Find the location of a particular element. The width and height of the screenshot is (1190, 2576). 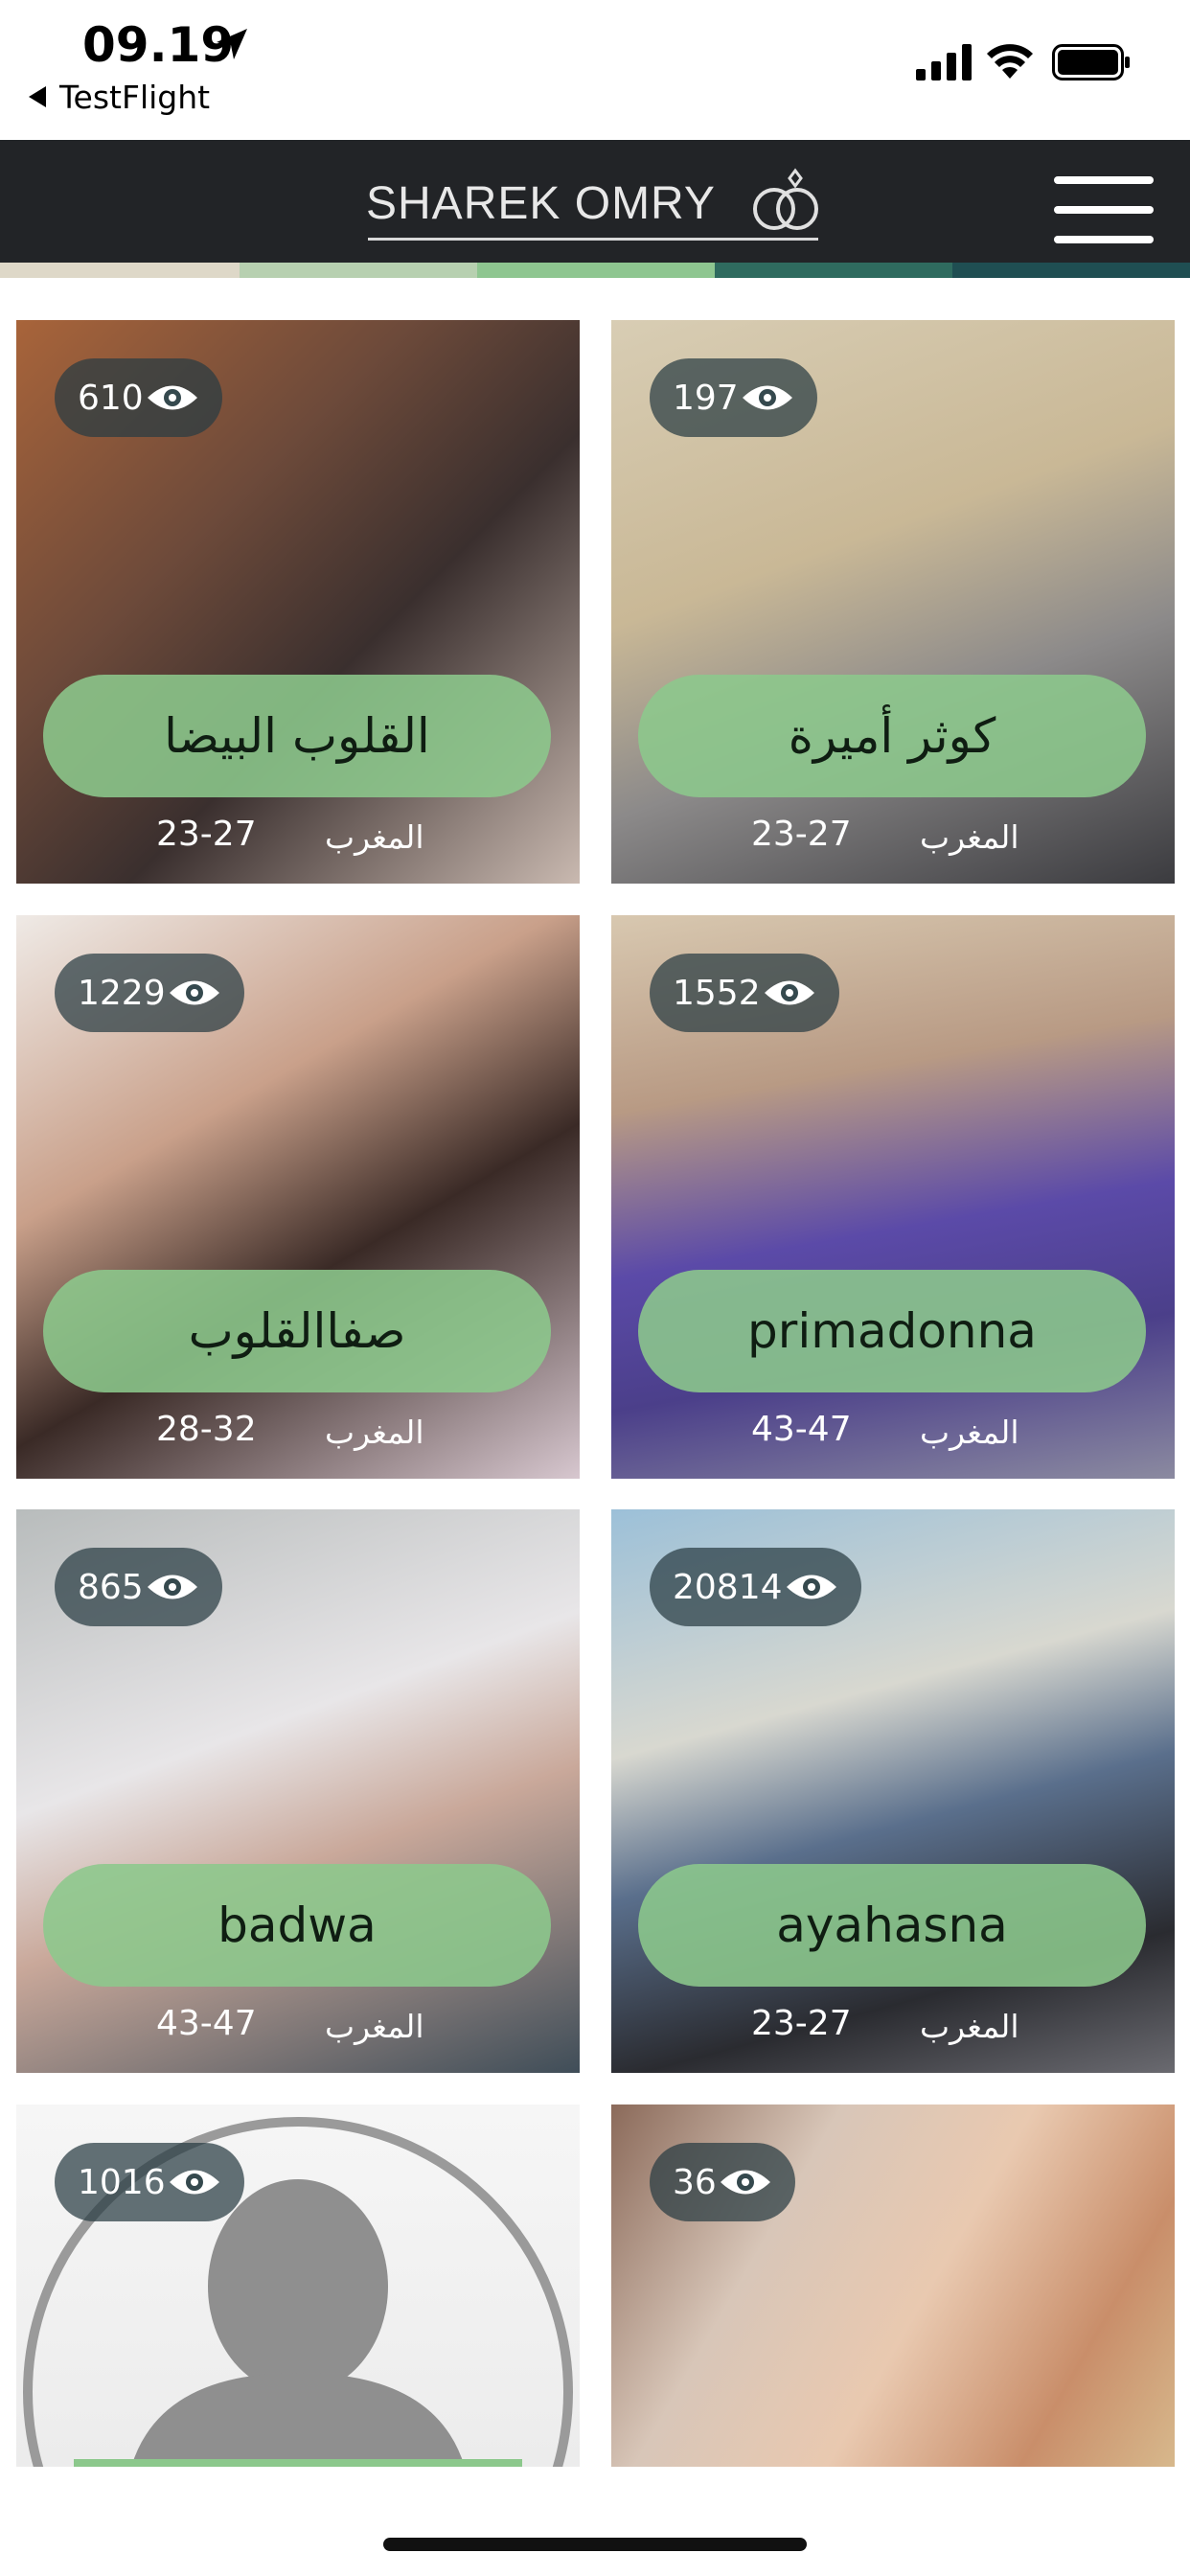

profile-card: 197 كوثر أميرة 23-27 المغرب is located at coordinates (893, 602).